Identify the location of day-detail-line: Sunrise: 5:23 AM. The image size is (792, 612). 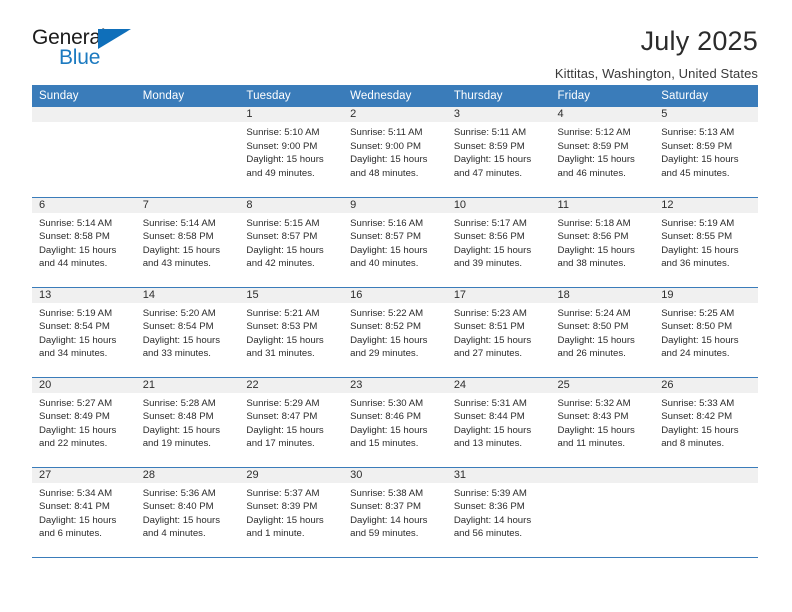
(490, 313).